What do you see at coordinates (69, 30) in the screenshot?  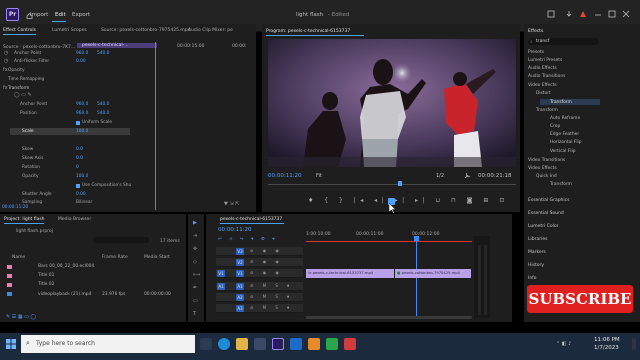 I see `tab-lumetri-scopes: Lumetri Scopes` at bounding box center [69, 30].